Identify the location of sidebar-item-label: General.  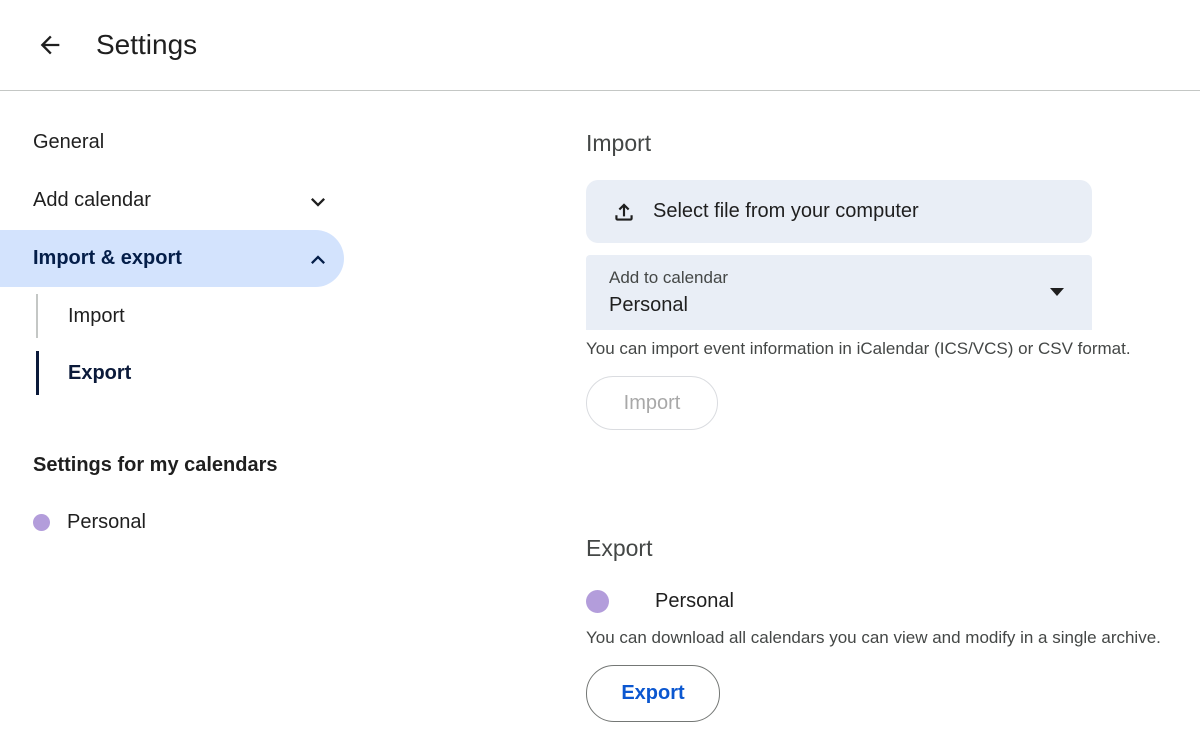
(69, 142).